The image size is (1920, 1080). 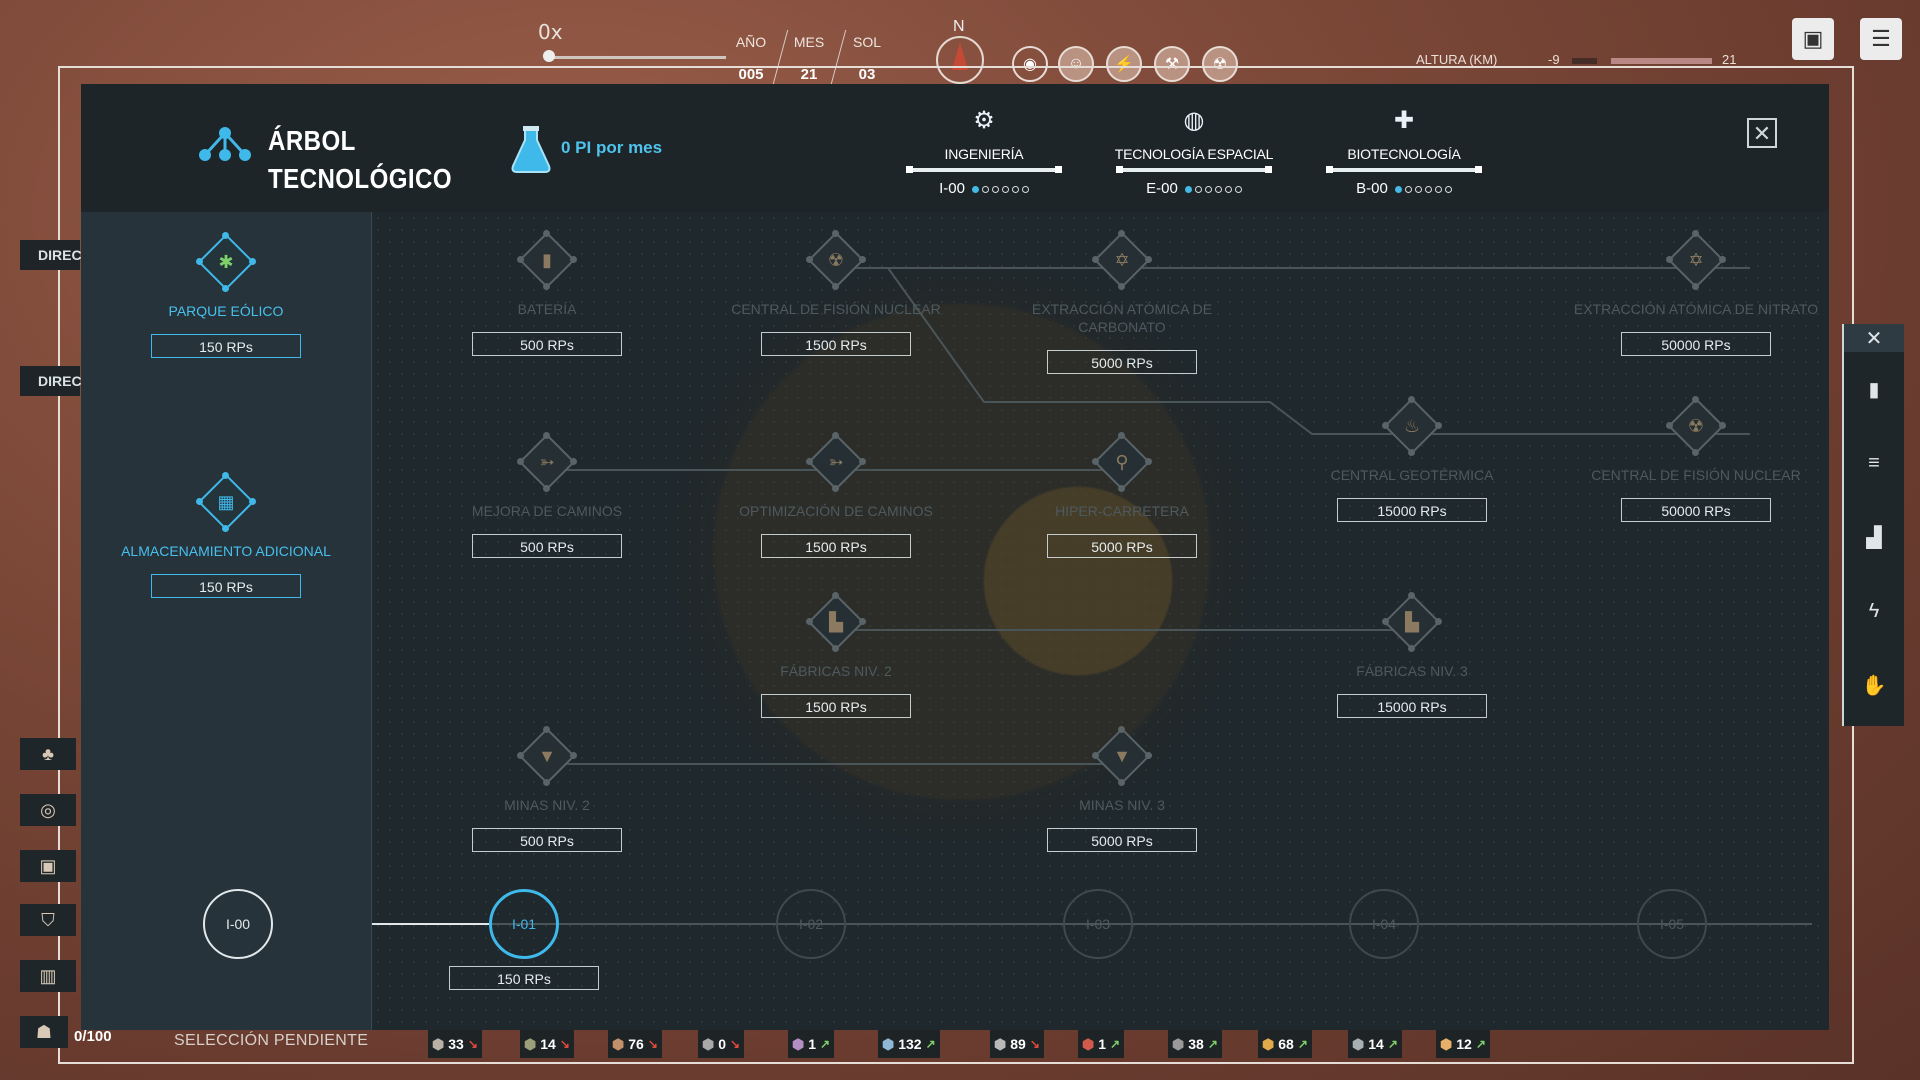 What do you see at coordinates (652, 1044) in the screenshot?
I see `trend-down-icon: ↘` at bounding box center [652, 1044].